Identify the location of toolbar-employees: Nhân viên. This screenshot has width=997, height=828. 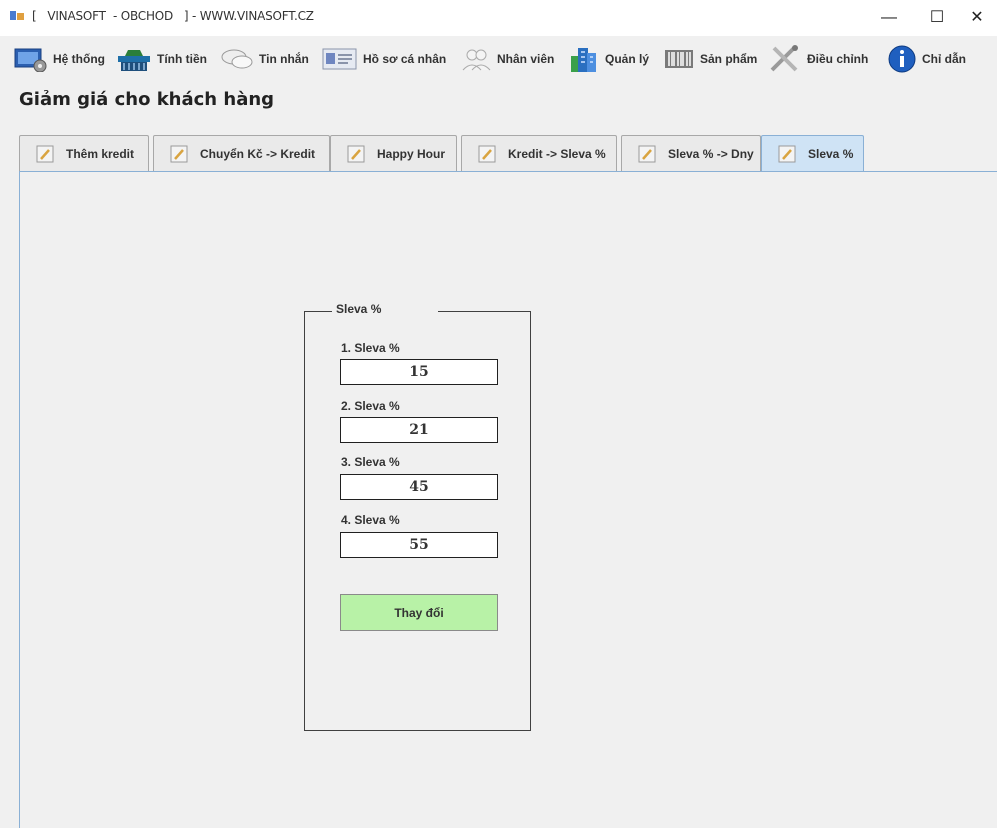
(507, 59).